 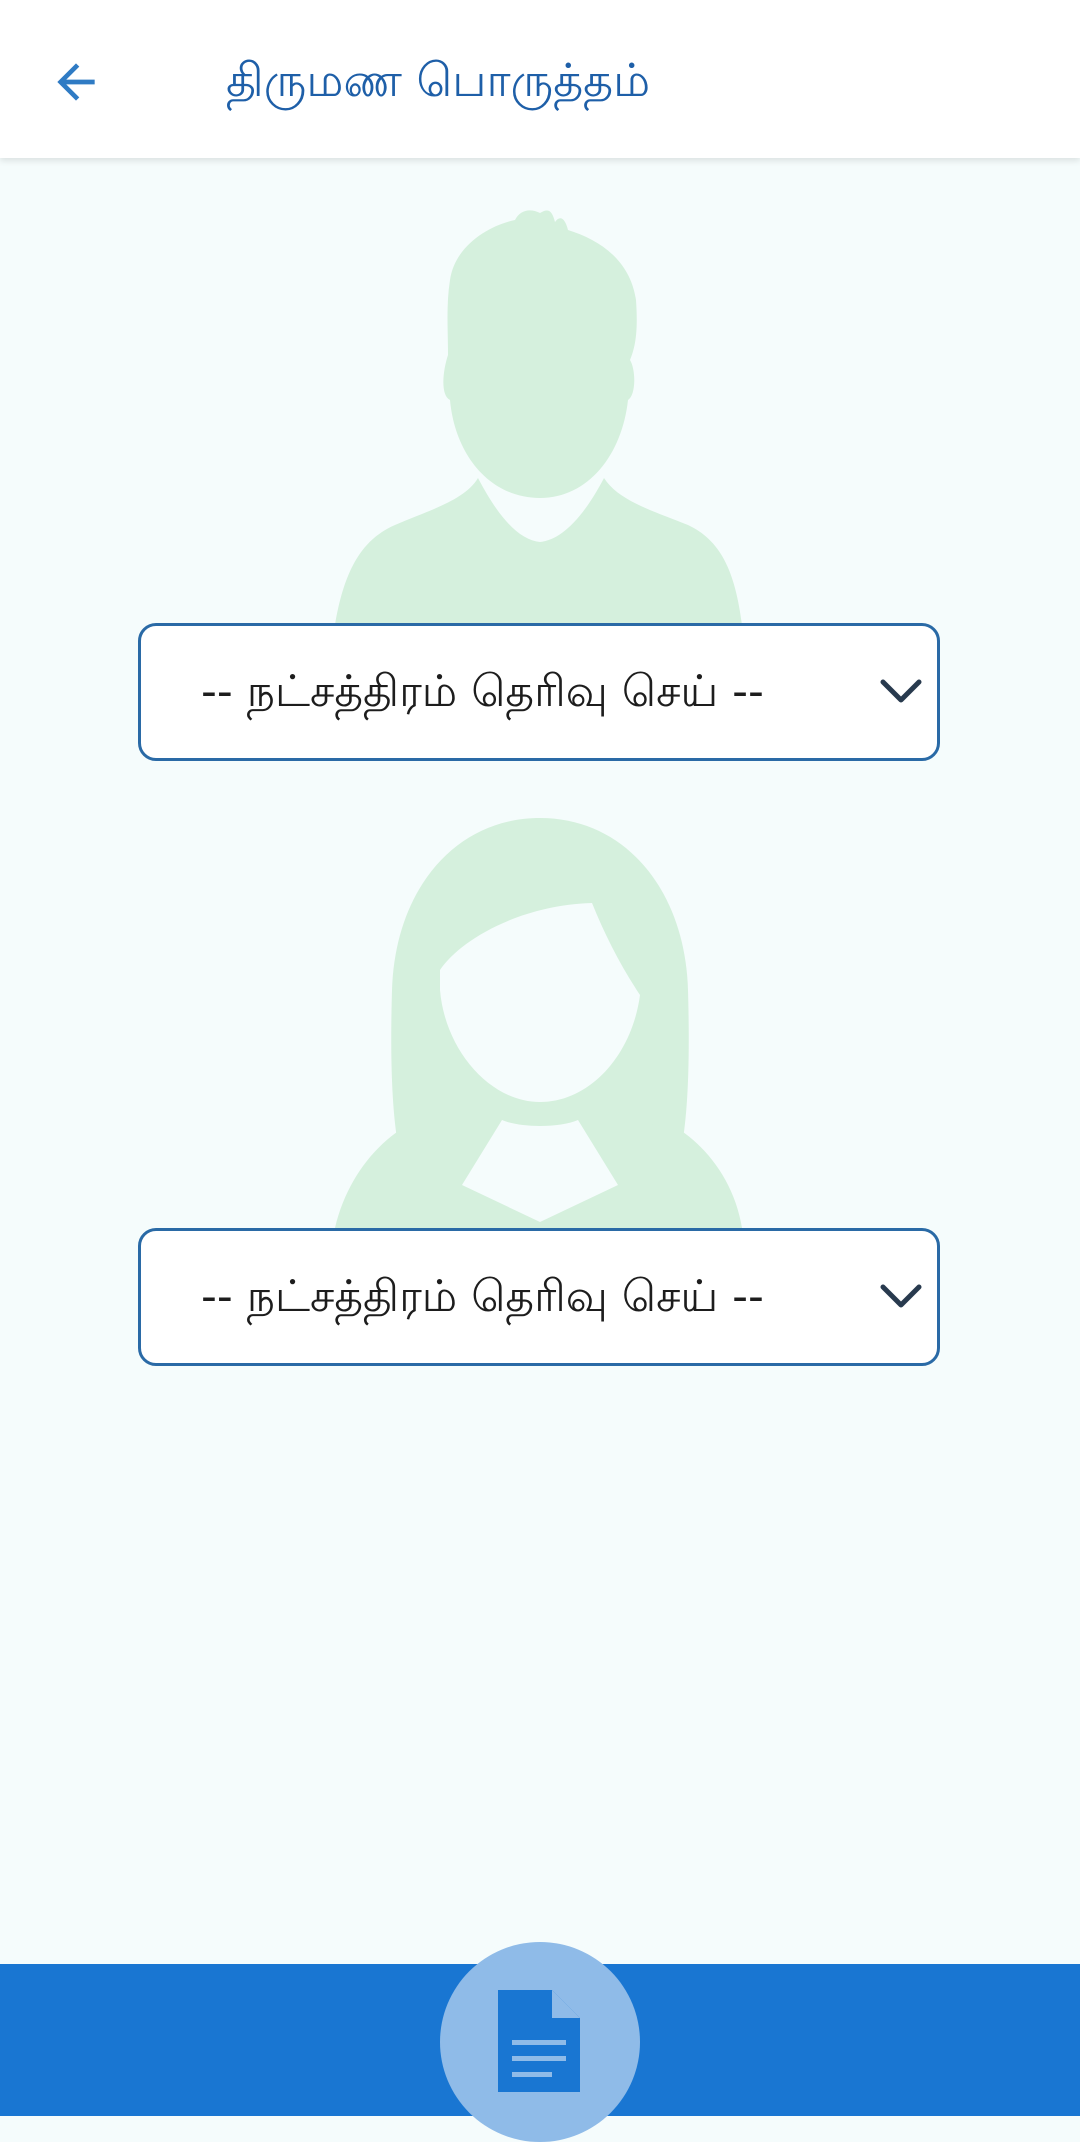 I want to click on view-result-button, so click(x=540, y=2042).